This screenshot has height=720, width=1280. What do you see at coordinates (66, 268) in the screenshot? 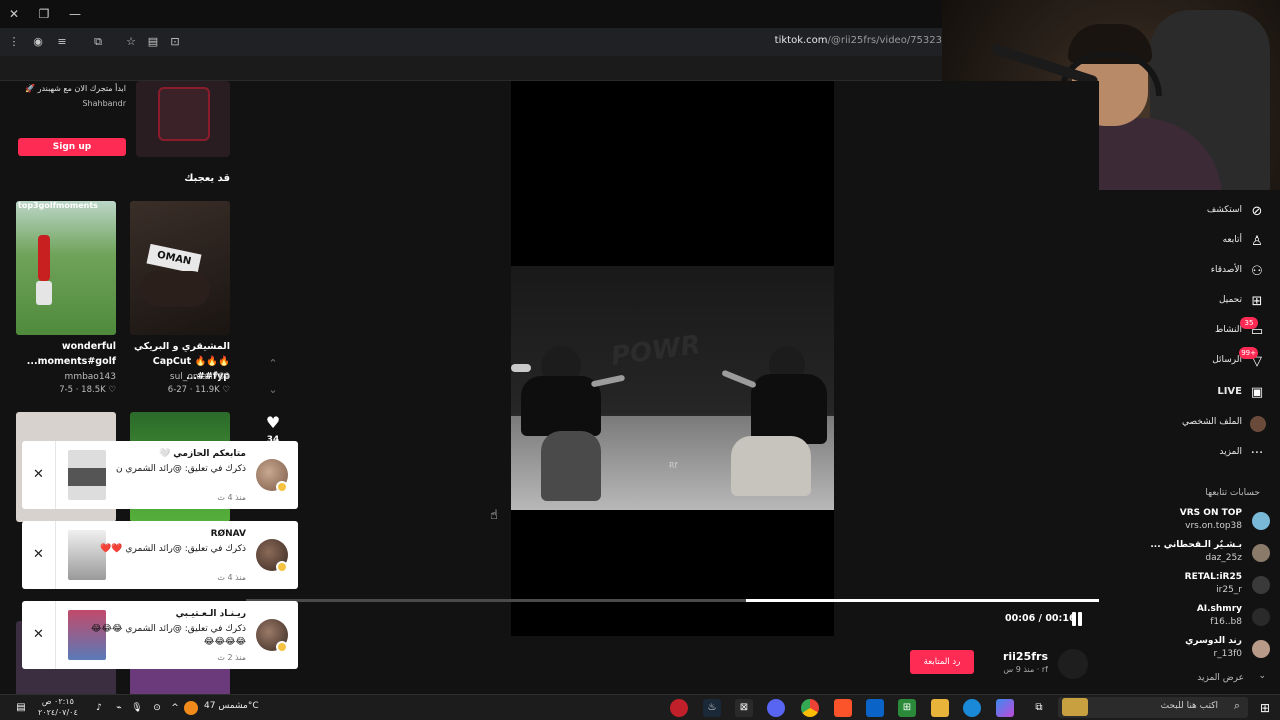
I see `video-thumbnail: top3golfmoments` at bounding box center [66, 268].